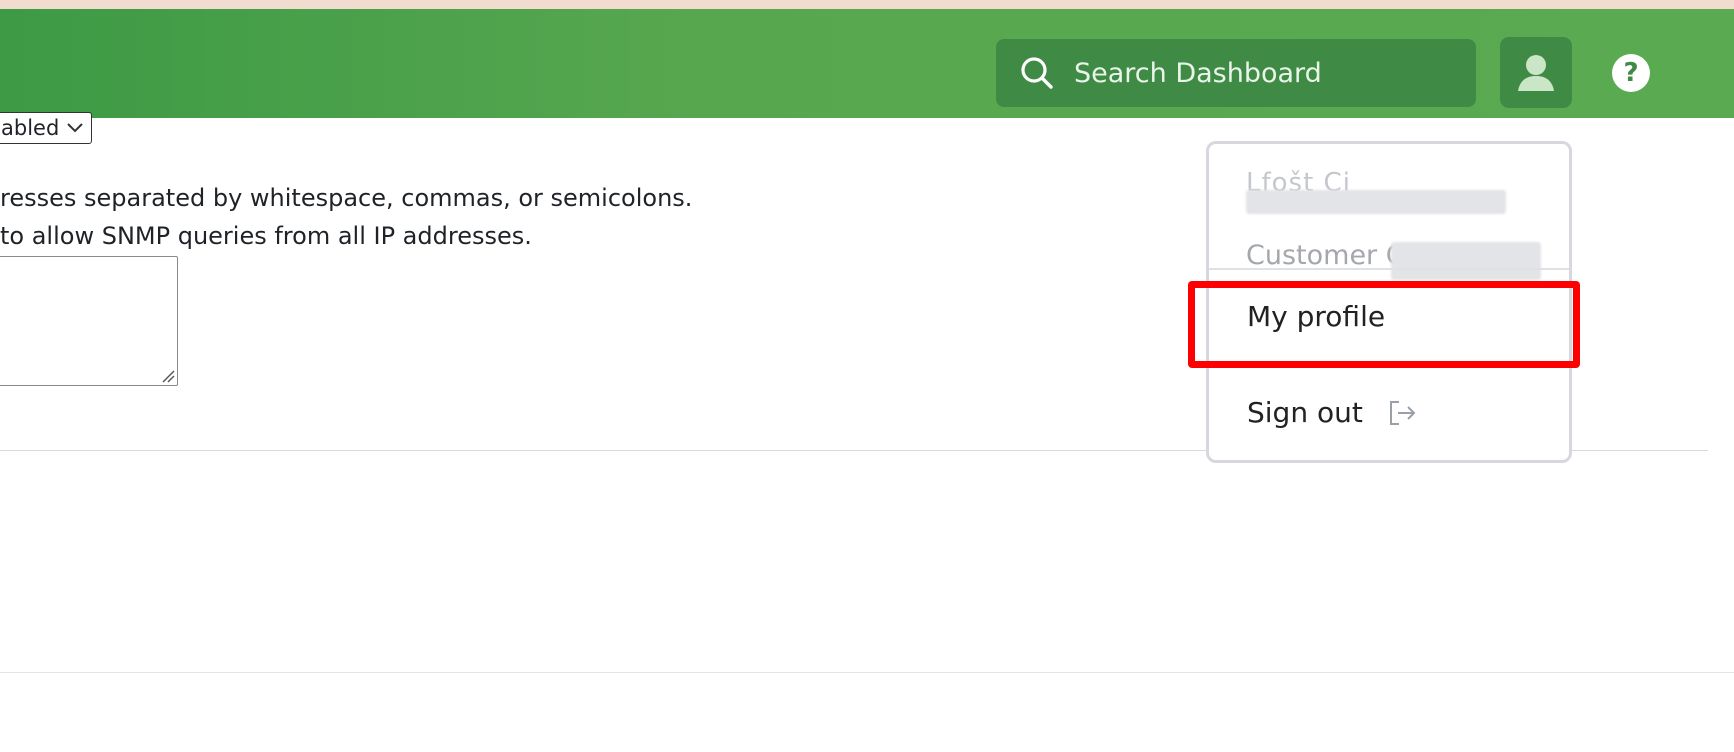  Describe the element at coordinates (168, 376) in the screenshot. I see `resize-handle-icon` at that location.